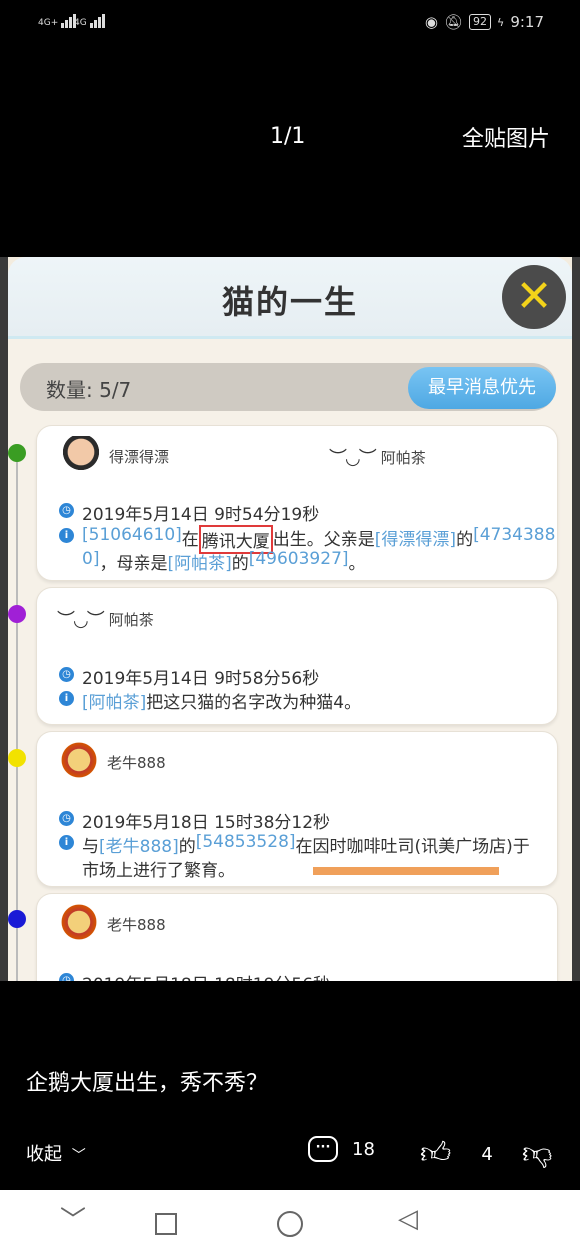 This screenshot has width=580, height=1257. I want to click on collapse-label: 收起, so click(44, 1154).